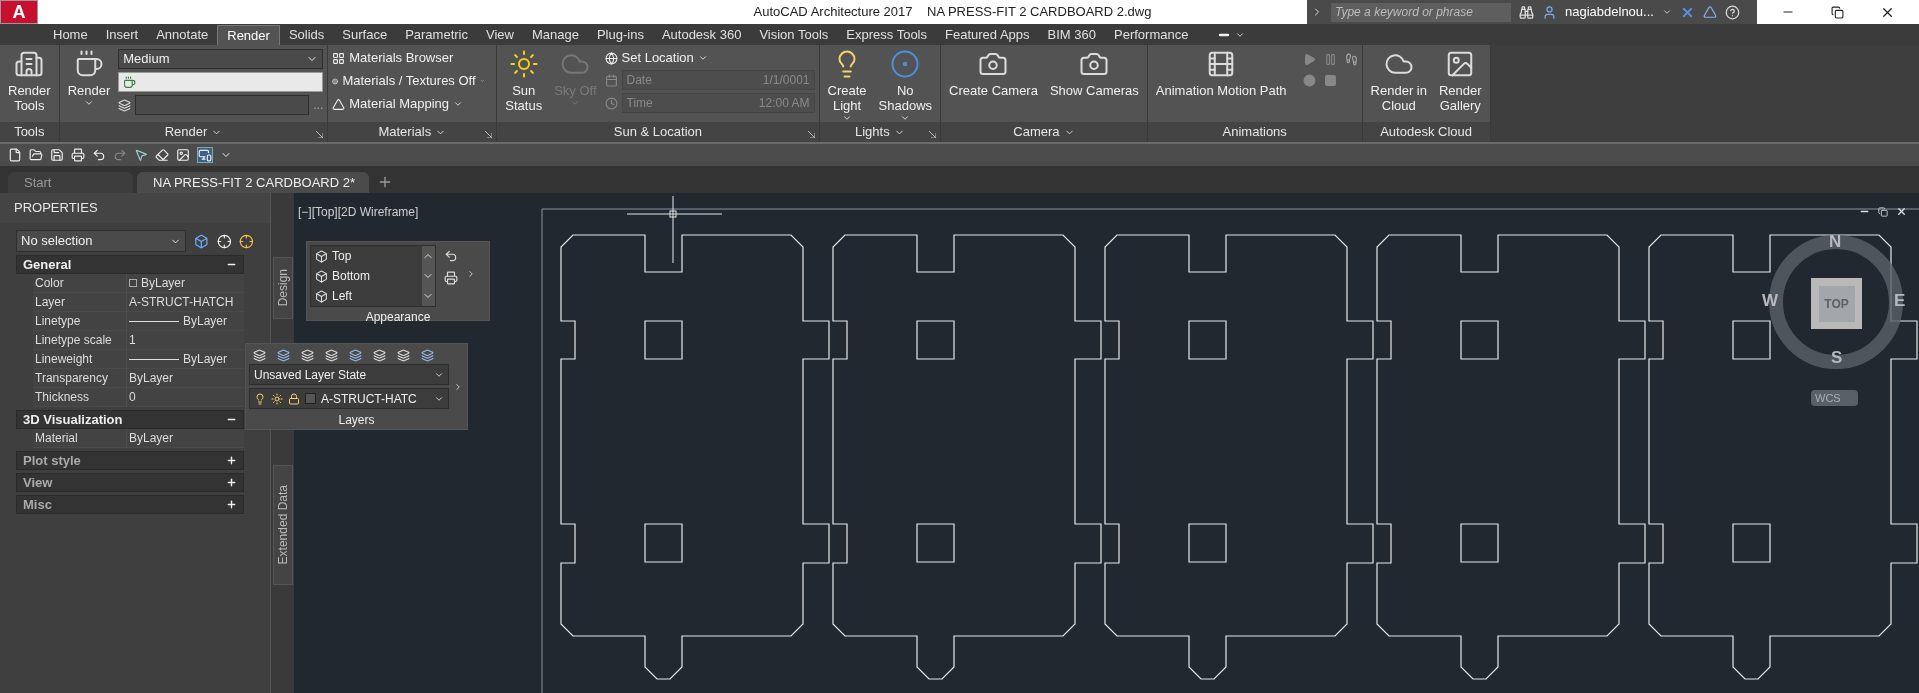  What do you see at coordinates (385, 182) in the screenshot?
I see `new-tab-icon` at bounding box center [385, 182].